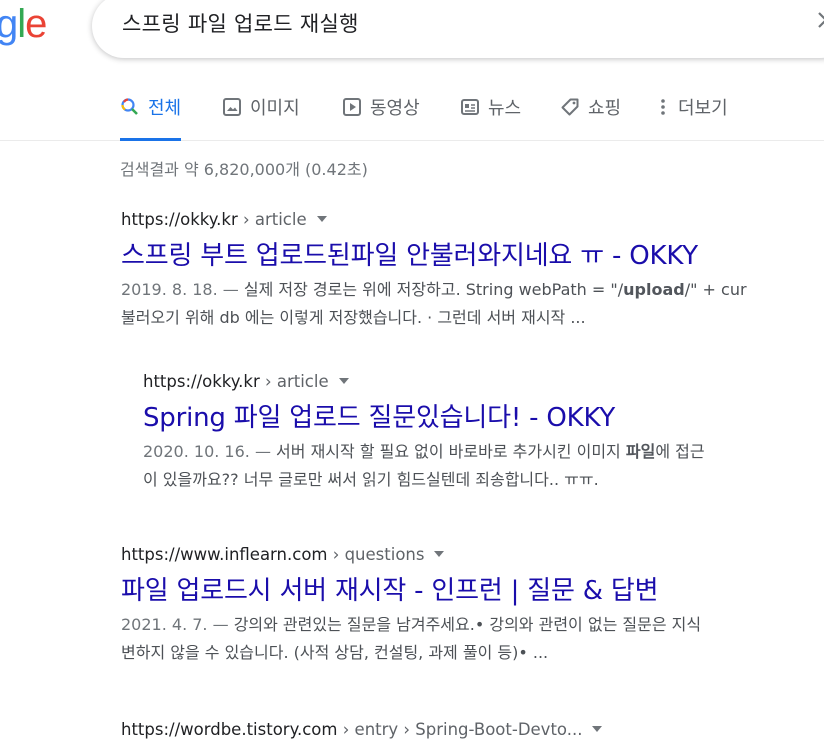 Image resolution: width=824 pixels, height=739 pixels. Describe the element at coordinates (663, 107) in the screenshot. I see `more-vert-icon` at that location.